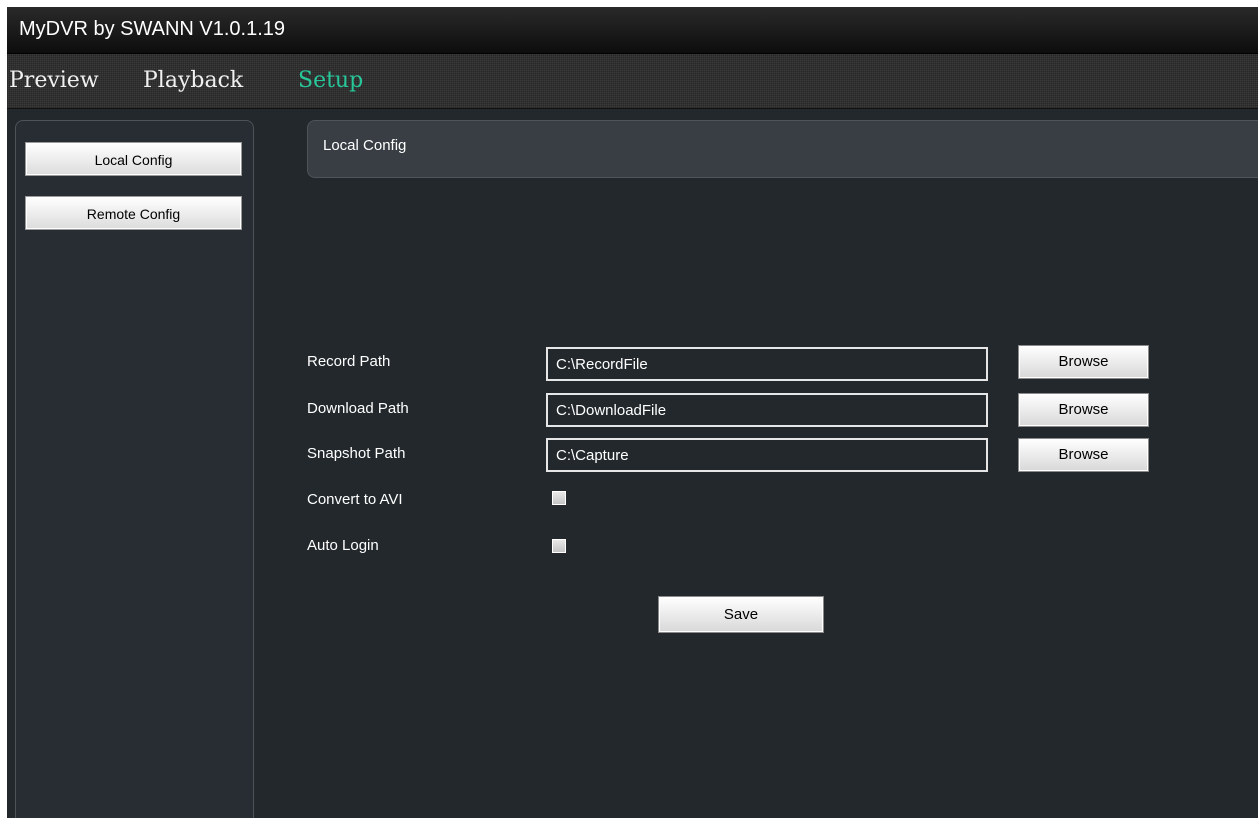  Describe the element at coordinates (358, 408) in the screenshot. I see `download-path-label: Download Path` at that location.